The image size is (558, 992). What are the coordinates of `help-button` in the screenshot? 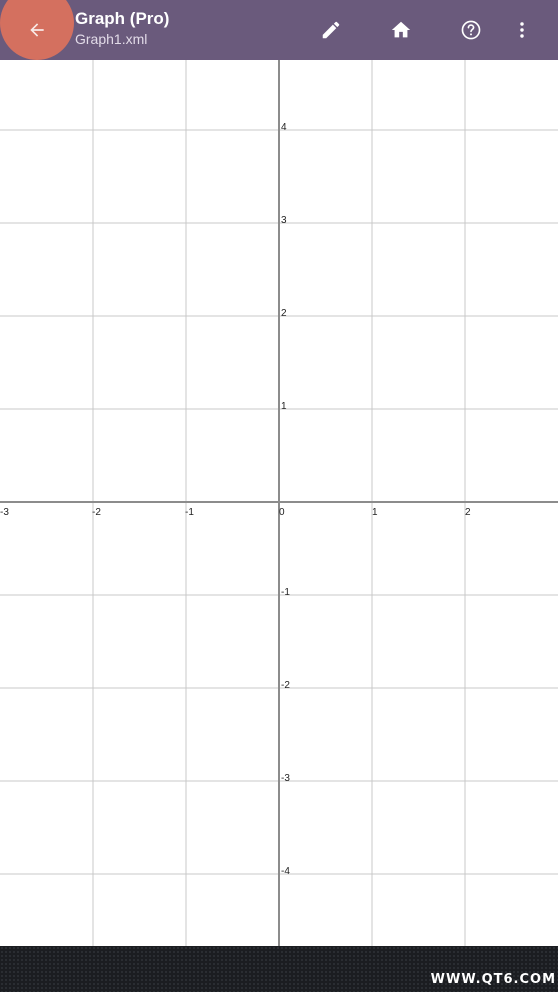 It's located at (471, 30).